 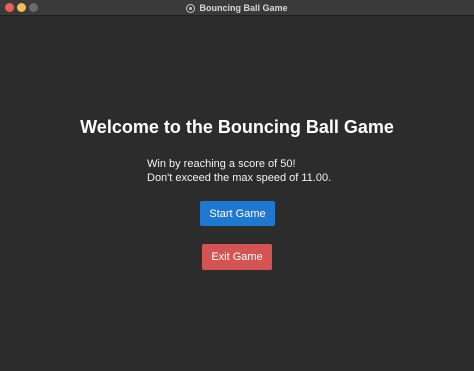 I want to click on win-condition-text: Win by reaching a score of 50!, so click(x=221, y=164).